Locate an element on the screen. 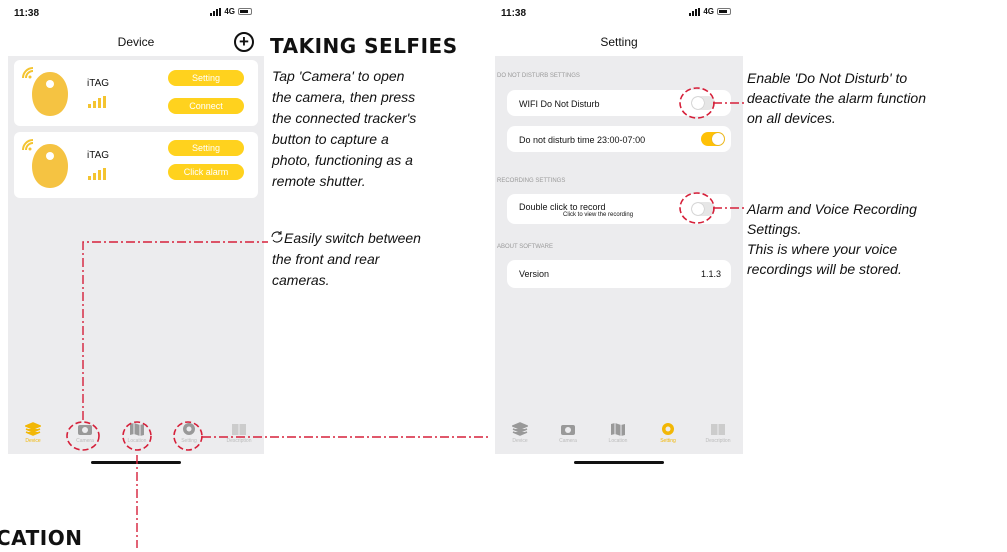 Image resolution: width=1007 pixels, height=552 pixels. location-heading: CATION is located at coordinates (41, 538).